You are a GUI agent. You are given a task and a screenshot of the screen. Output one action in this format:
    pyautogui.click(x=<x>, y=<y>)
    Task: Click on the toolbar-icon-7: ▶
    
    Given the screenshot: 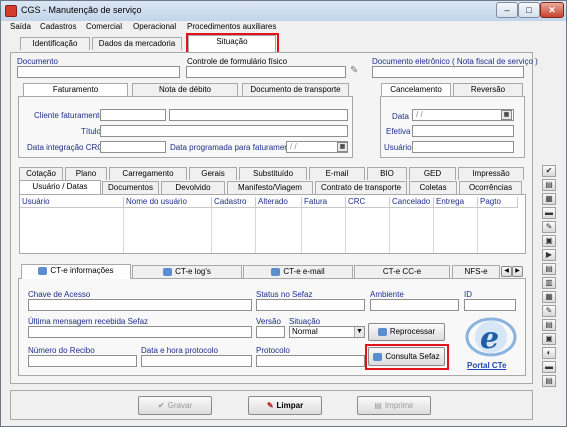 What is the action you would take?
    pyautogui.click(x=549, y=255)
    